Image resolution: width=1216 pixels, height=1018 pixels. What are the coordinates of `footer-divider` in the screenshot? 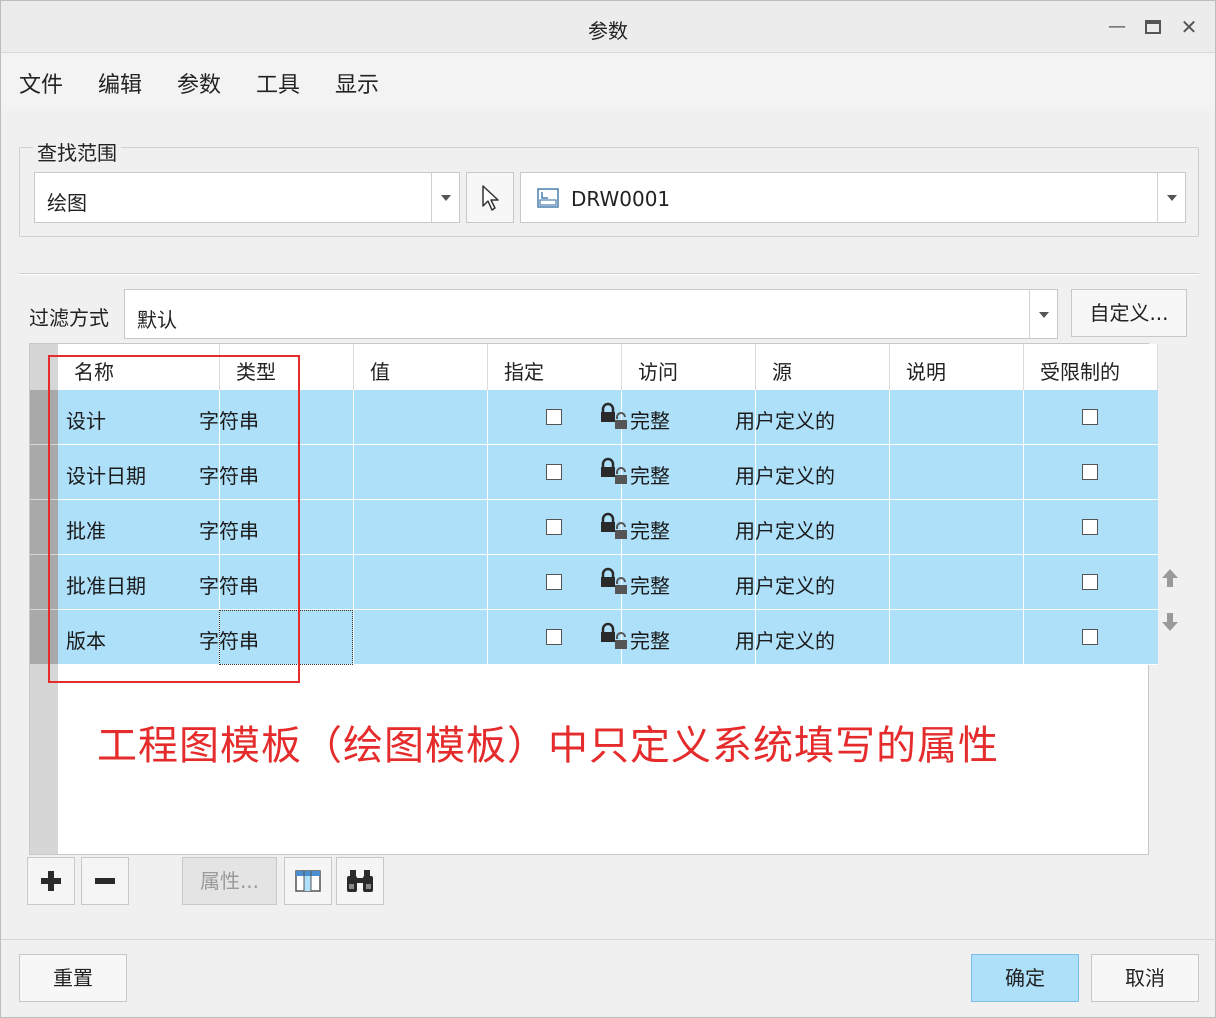 It's located at (608, 939).